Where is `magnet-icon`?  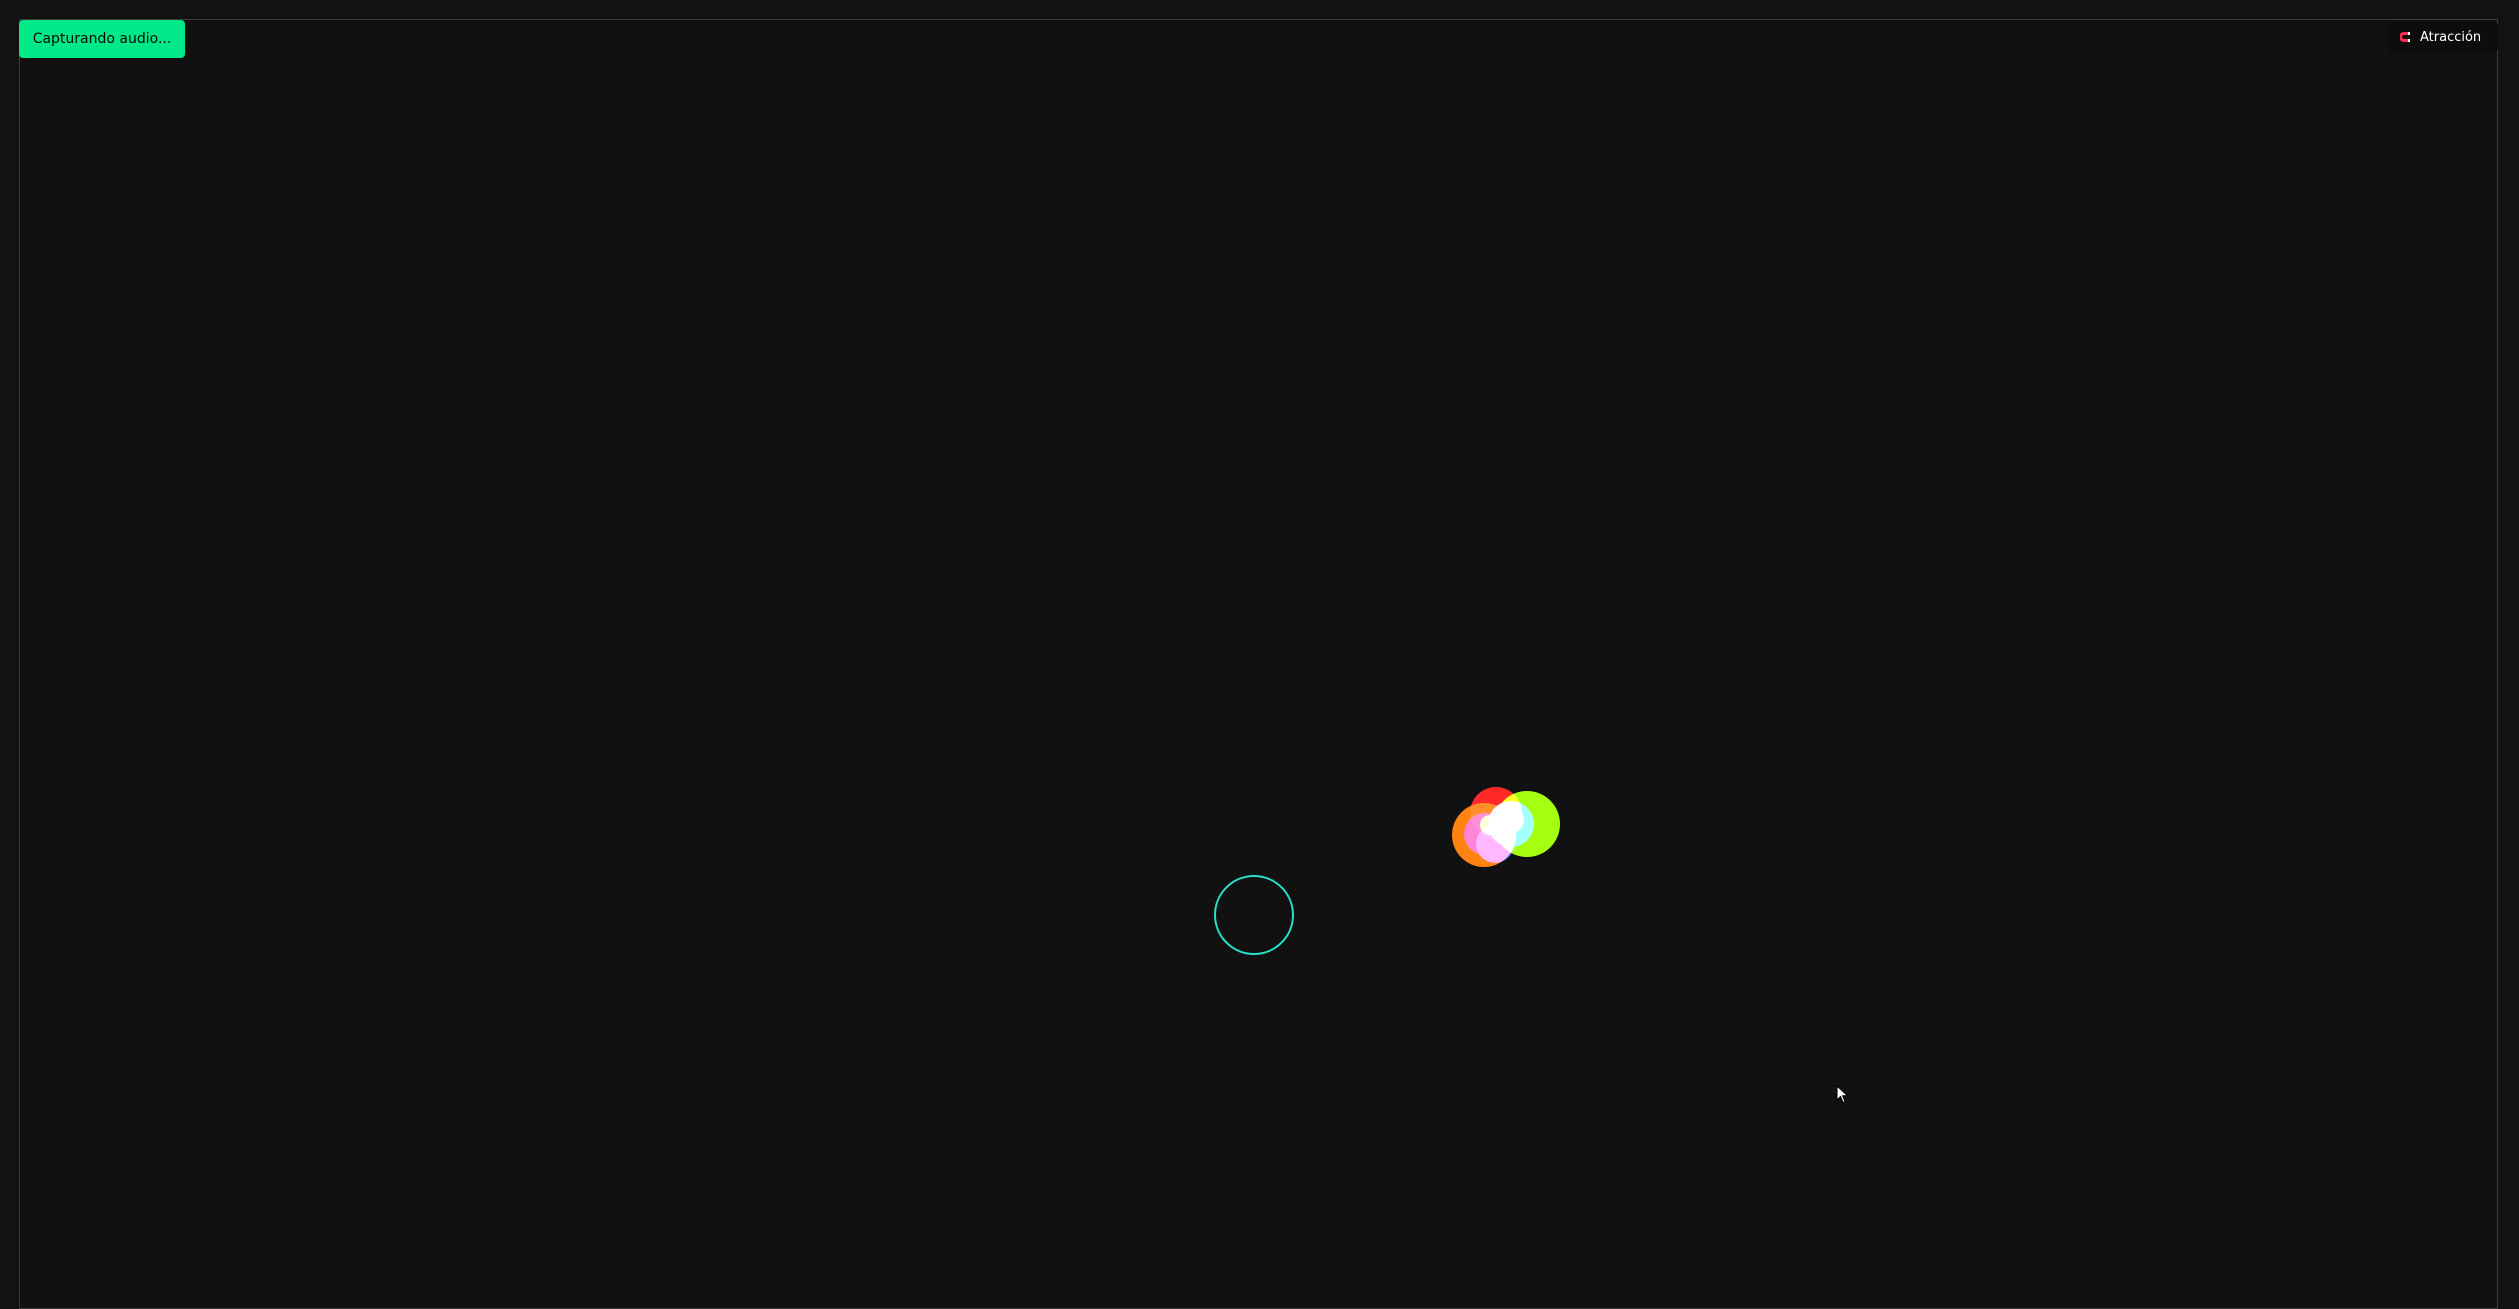 magnet-icon is located at coordinates (2406, 37).